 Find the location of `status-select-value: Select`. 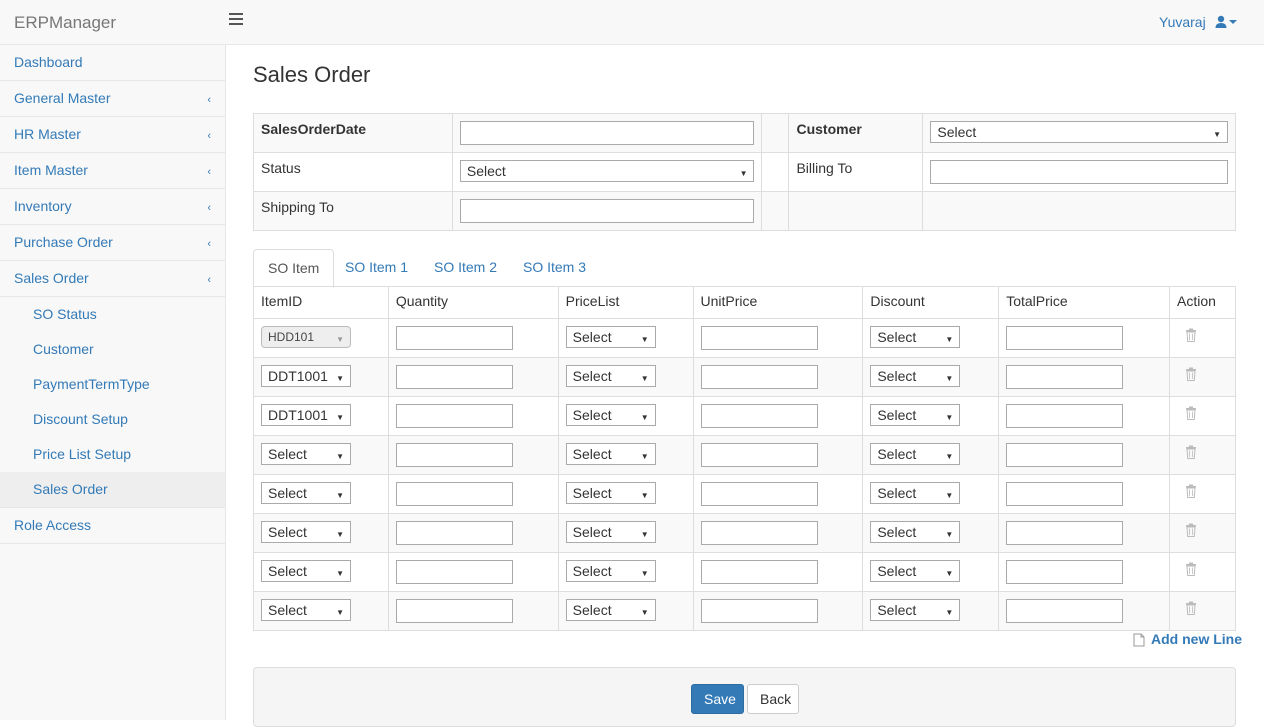

status-select-value: Select is located at coordinates (486, 171).